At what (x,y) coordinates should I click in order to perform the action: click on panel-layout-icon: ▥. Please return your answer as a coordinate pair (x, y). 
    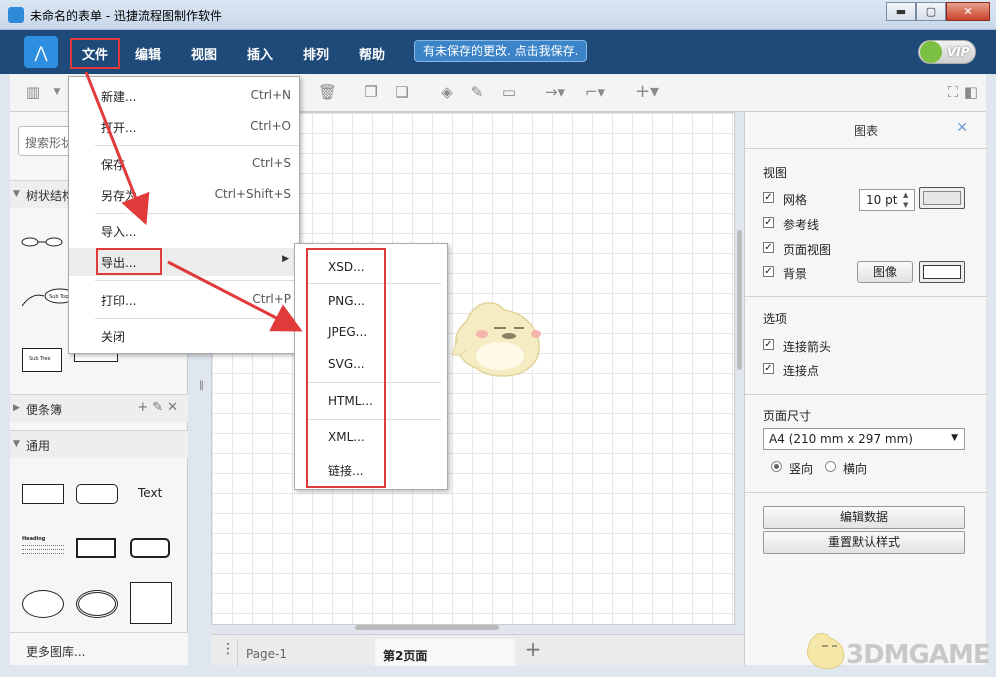
    Looking at the image, I should click on (33, 92).